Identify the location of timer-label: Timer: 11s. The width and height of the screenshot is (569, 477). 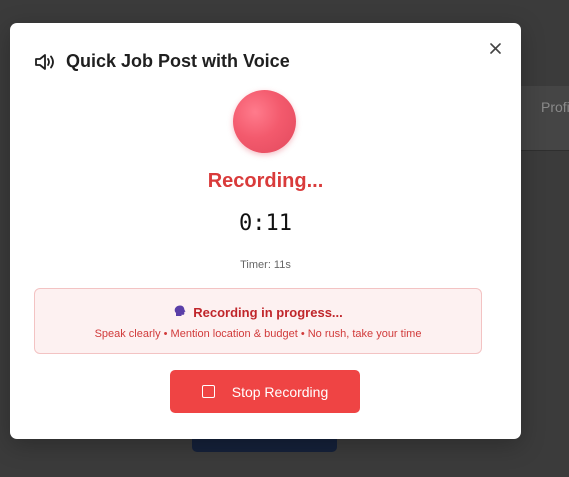
(265, 265).